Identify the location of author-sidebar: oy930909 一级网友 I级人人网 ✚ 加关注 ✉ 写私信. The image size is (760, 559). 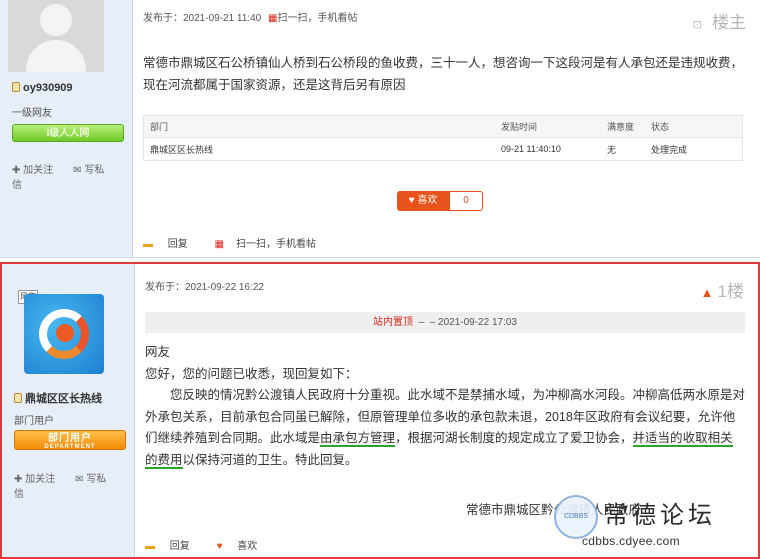
(66, 128).